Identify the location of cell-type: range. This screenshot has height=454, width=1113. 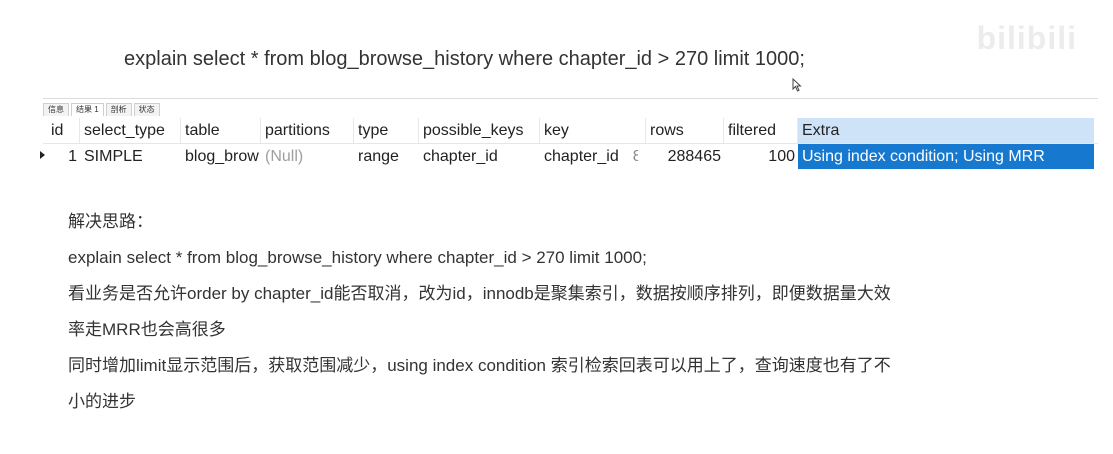
(386, 156).